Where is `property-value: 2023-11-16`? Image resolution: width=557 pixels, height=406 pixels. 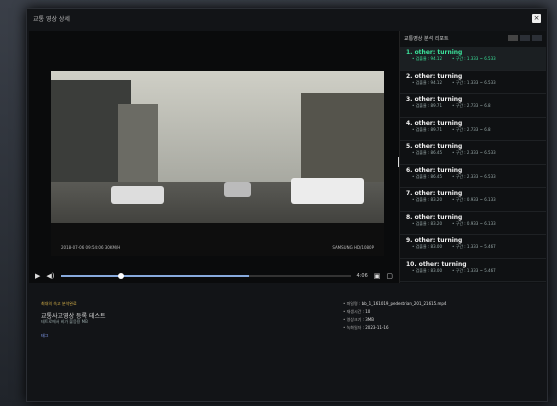
property-value: 2023-11-16 is located at coordinates (377, 327).